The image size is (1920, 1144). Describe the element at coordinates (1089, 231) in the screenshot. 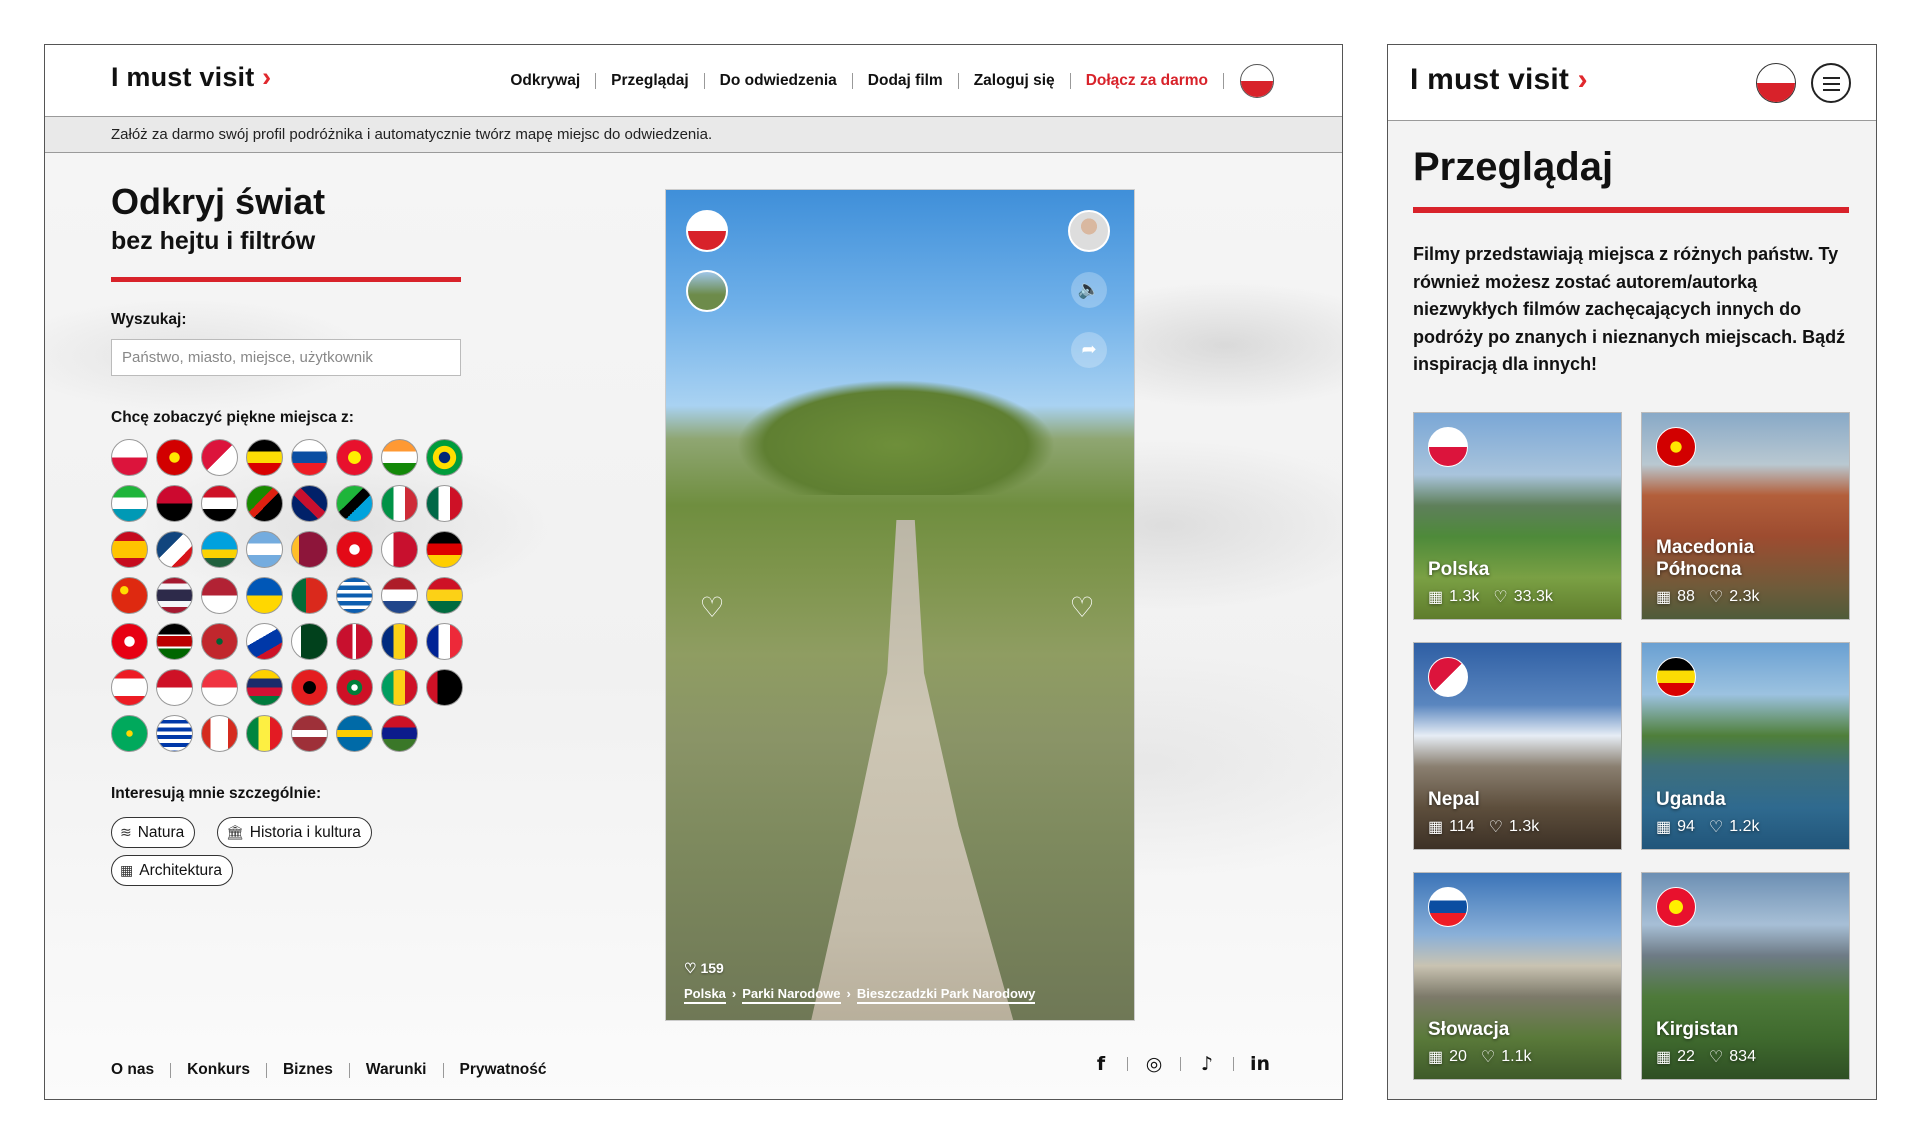

I see `author-avatar` at that location.